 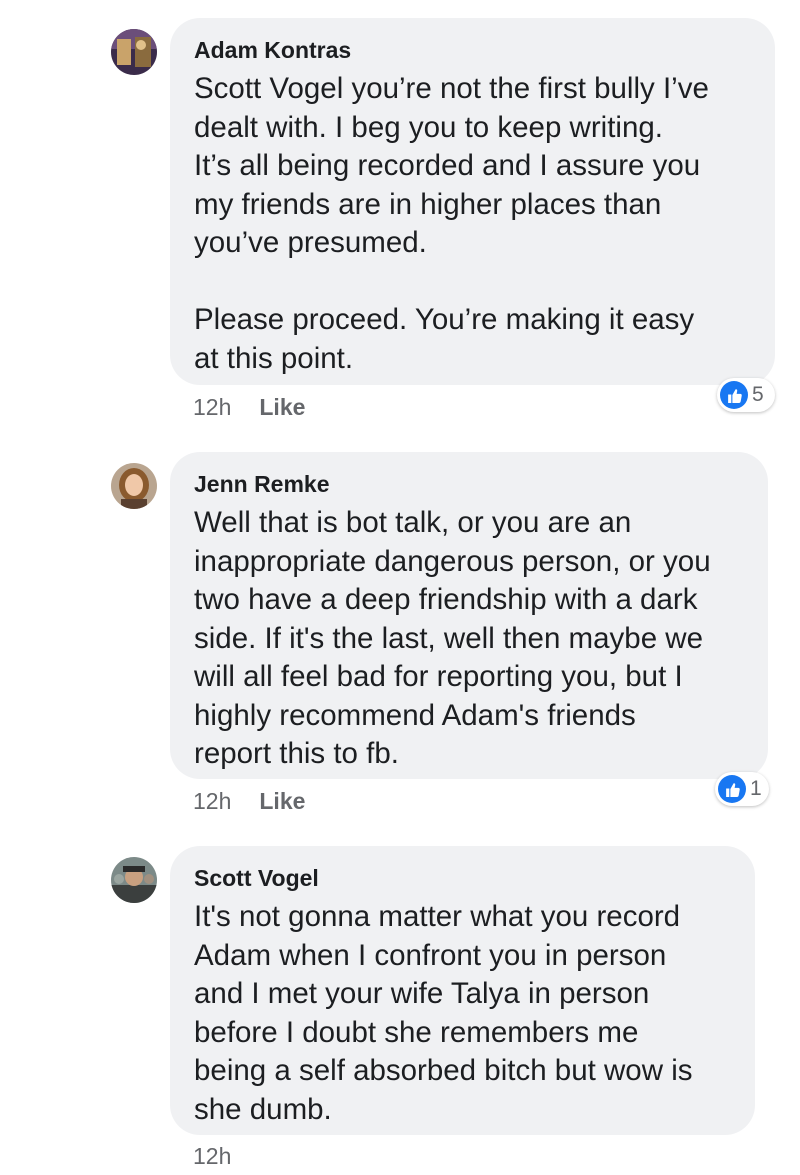 I want to click on reaction-count: 5, so click(x=758, y=394).